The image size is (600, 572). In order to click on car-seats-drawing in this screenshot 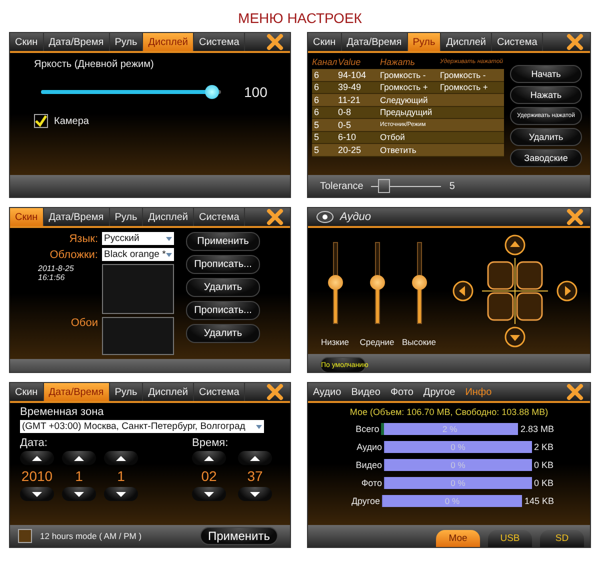, I will do `click(515, 291)`.